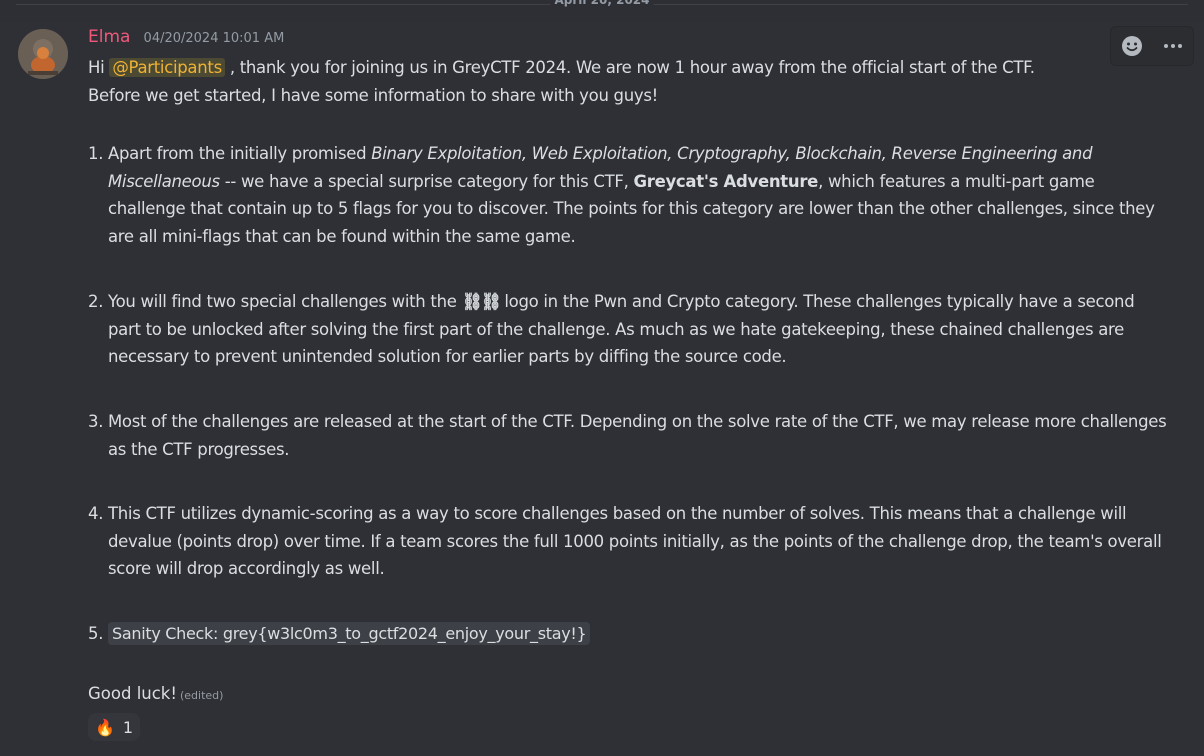 This screenshot has height=756, width=1204. What do you see at coordinates (481, 301) in the screenshot?
I see `chains-emoji: ⛓⛓` at bounding box center [481, 301].